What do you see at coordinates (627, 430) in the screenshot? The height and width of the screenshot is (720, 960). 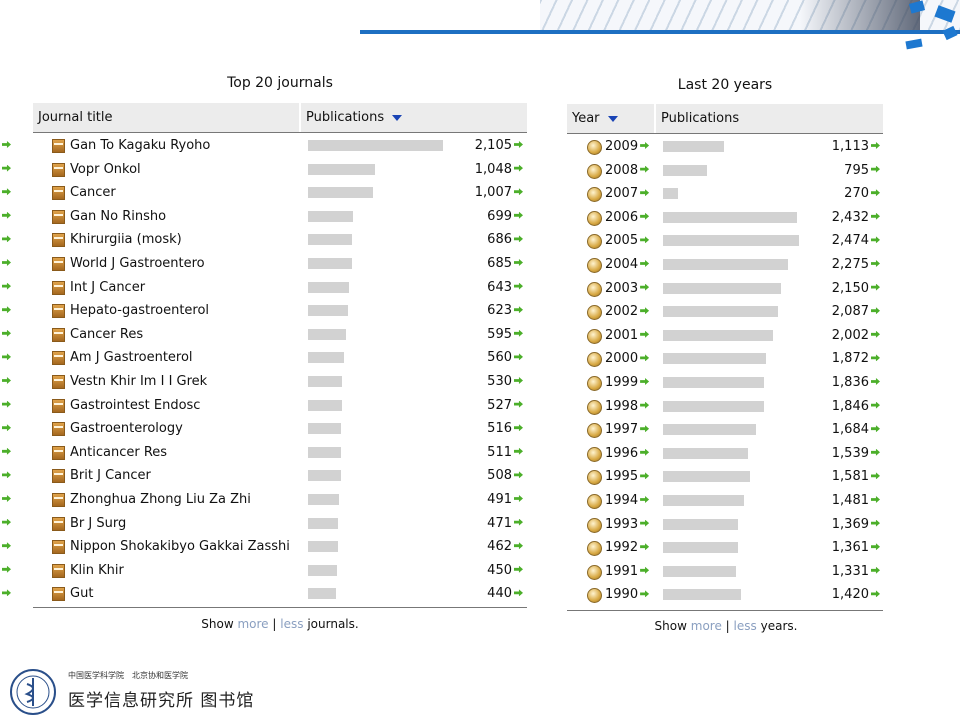 I see `year-link: 1997` at bounding box center [627, 430].